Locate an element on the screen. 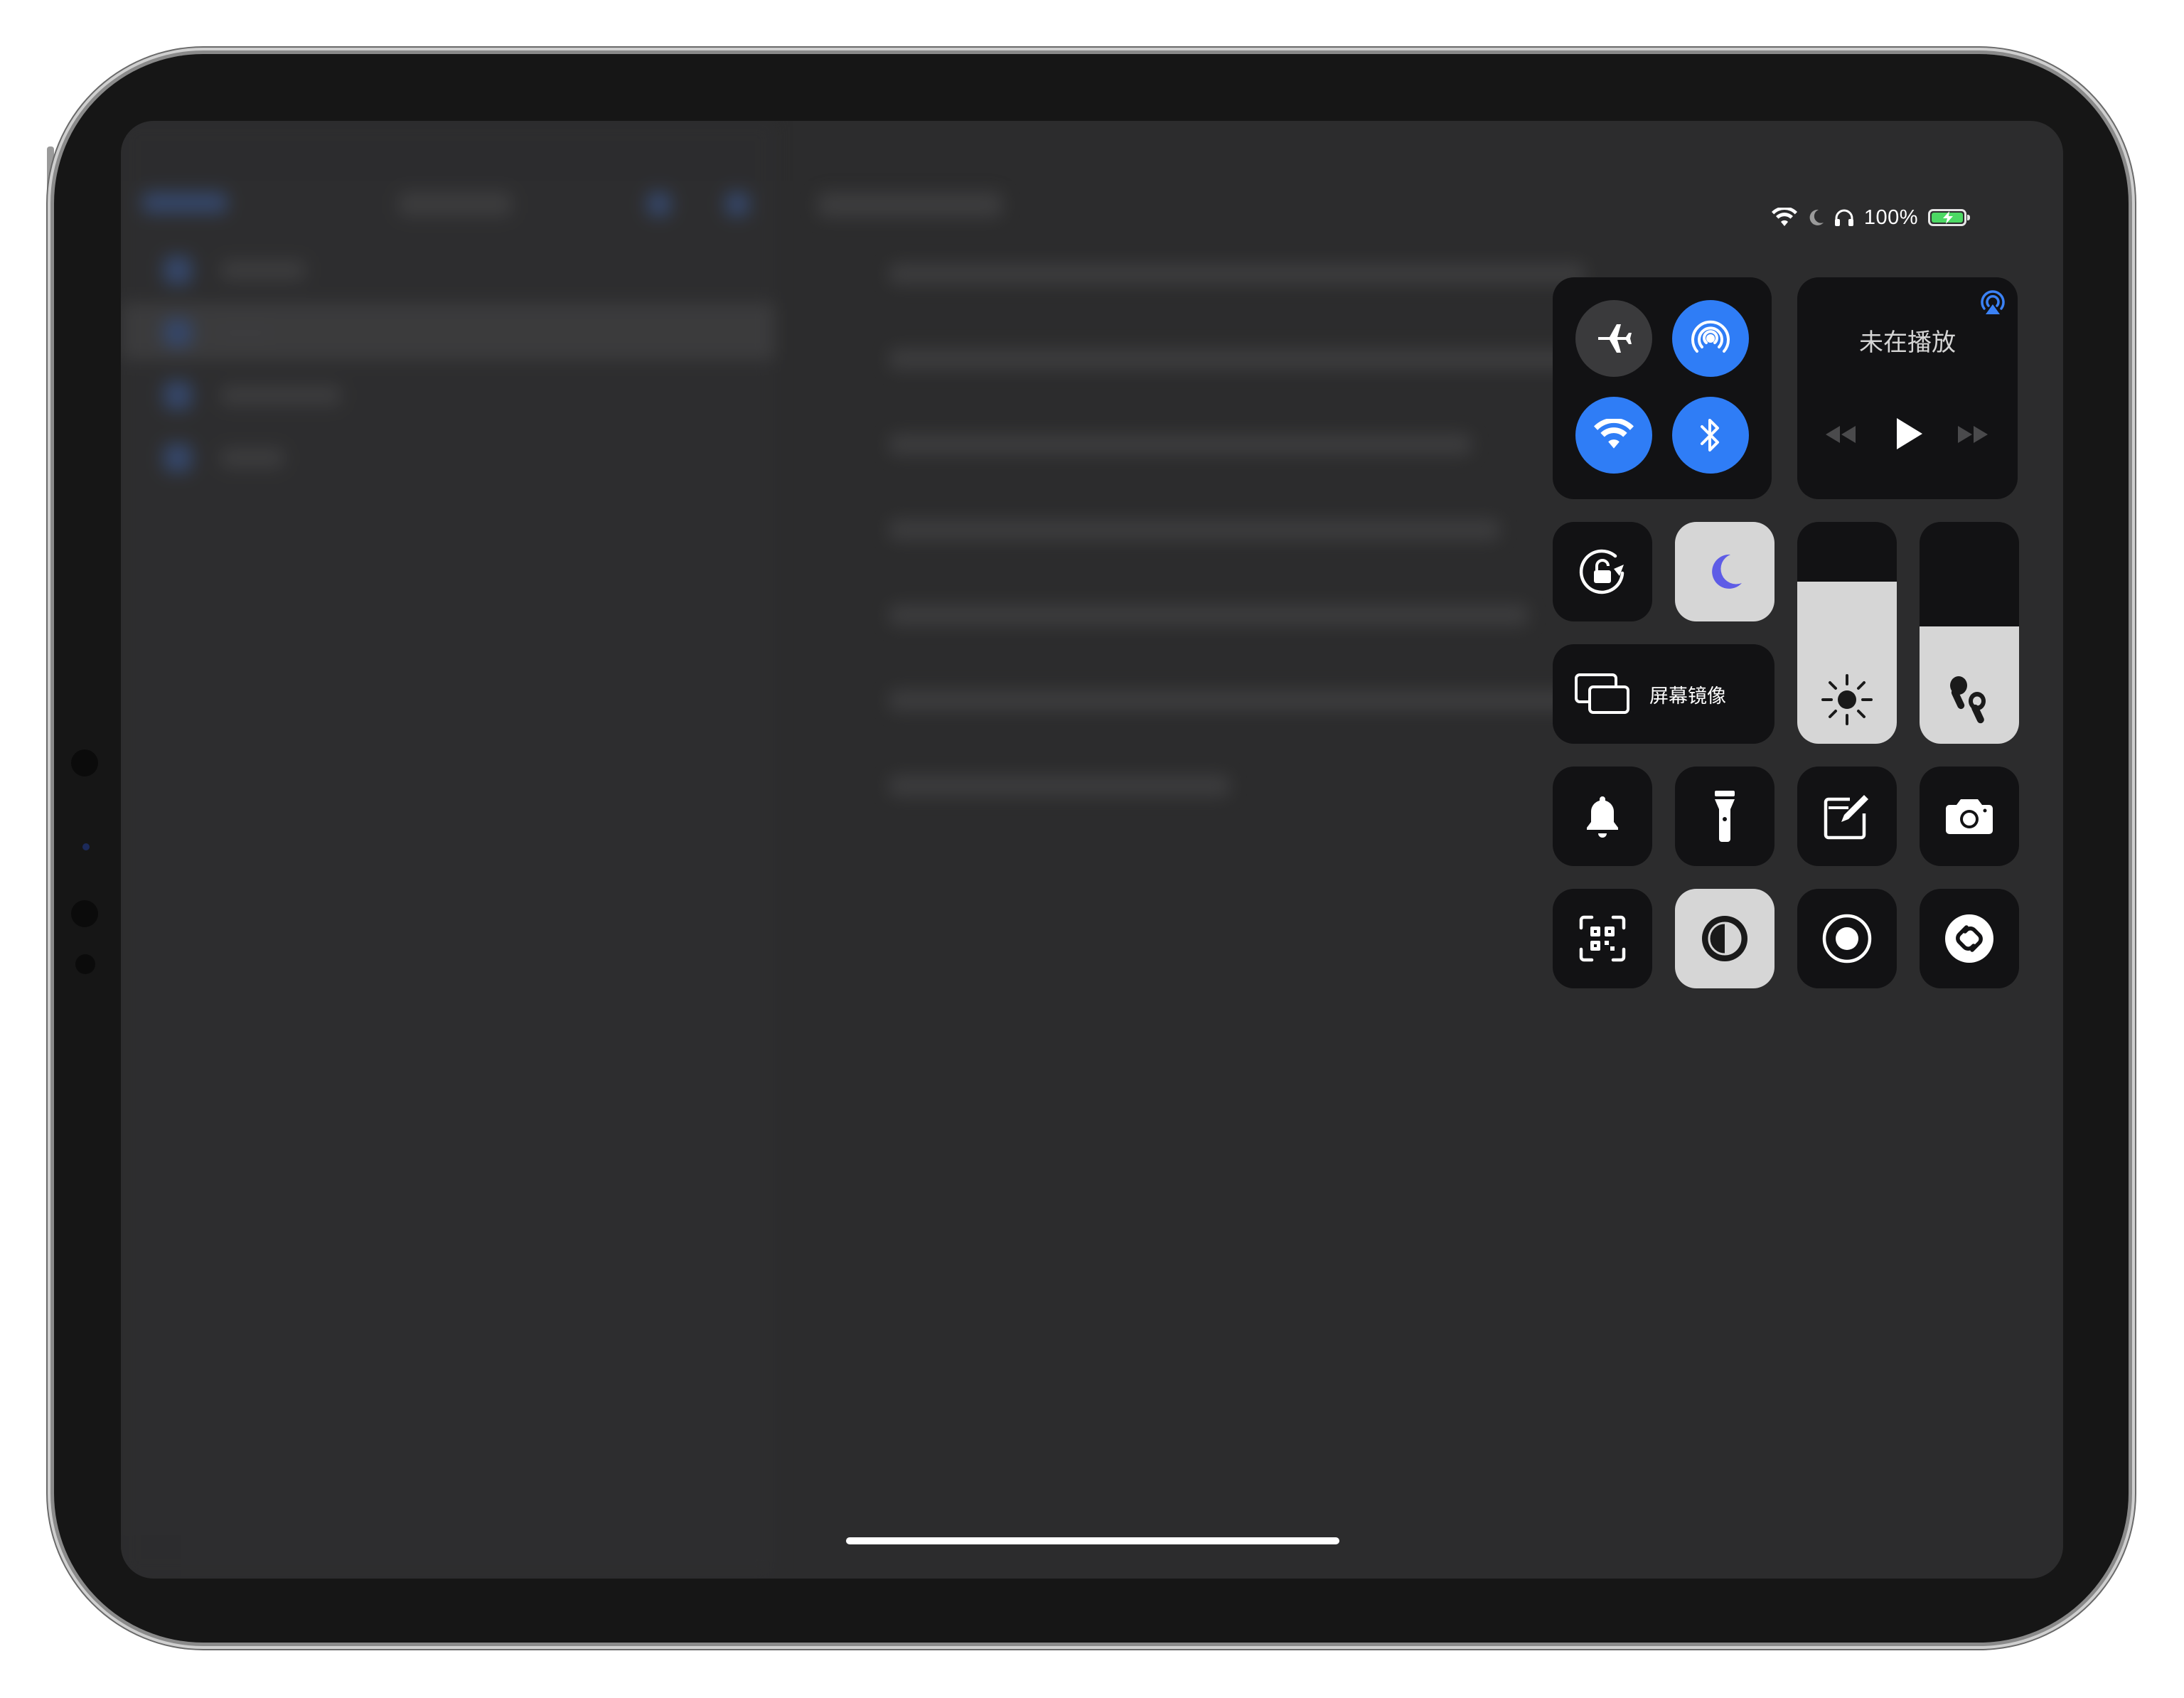 The height and width of the screenshot is (1698, 2184). airpods-icon is located at coordinates (1968, 700).